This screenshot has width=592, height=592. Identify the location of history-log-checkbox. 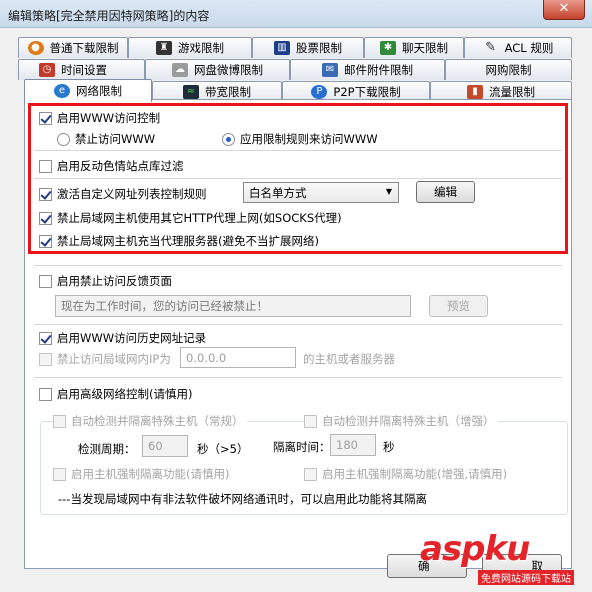
(45, 338).